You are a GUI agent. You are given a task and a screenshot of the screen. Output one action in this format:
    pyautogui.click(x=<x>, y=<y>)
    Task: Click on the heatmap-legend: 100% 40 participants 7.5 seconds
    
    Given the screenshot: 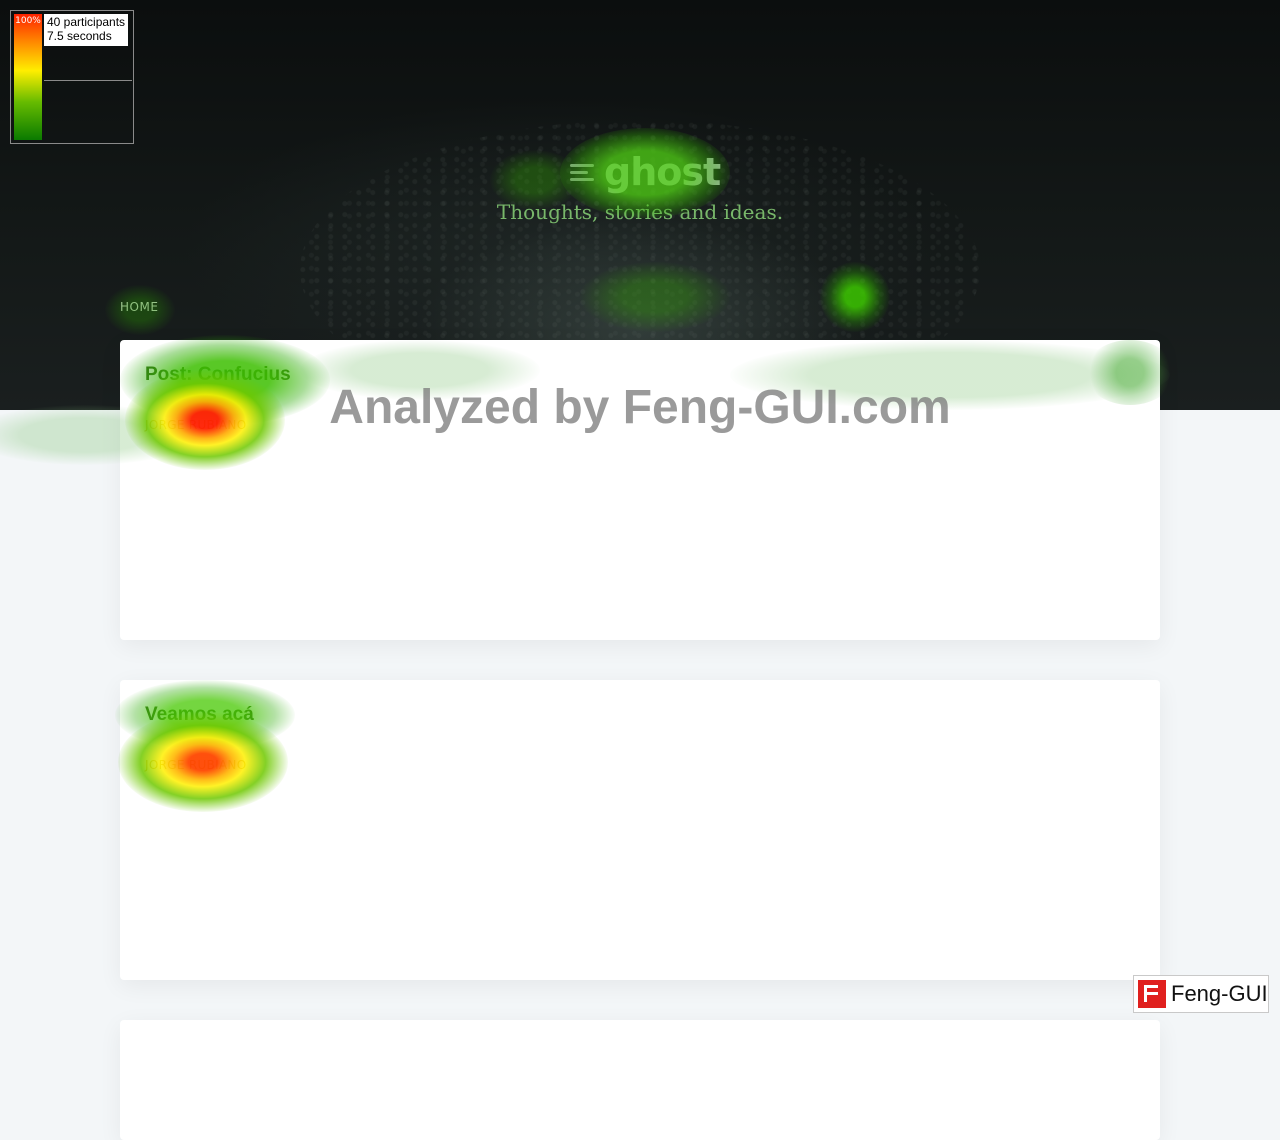 What is the action you would take?
    pyautogui.click(x=72, y=77)
    